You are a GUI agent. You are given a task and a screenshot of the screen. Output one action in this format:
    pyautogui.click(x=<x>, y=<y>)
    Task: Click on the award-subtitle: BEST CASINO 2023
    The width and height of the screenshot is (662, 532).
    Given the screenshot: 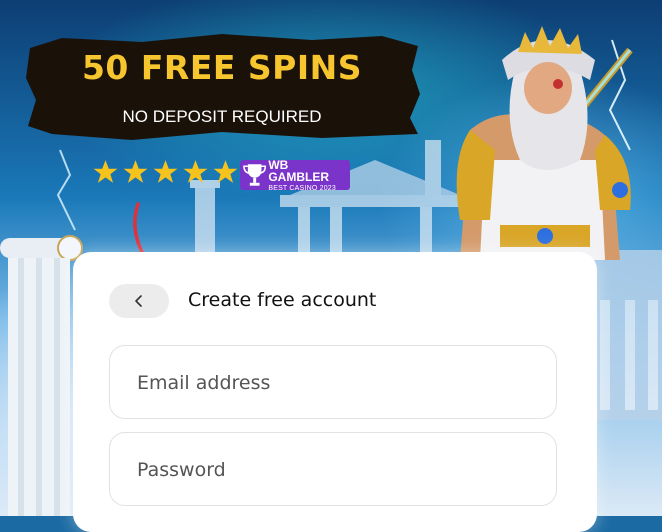 What is the action you would take?
    pyautogui.click(x=302, y=188)
    